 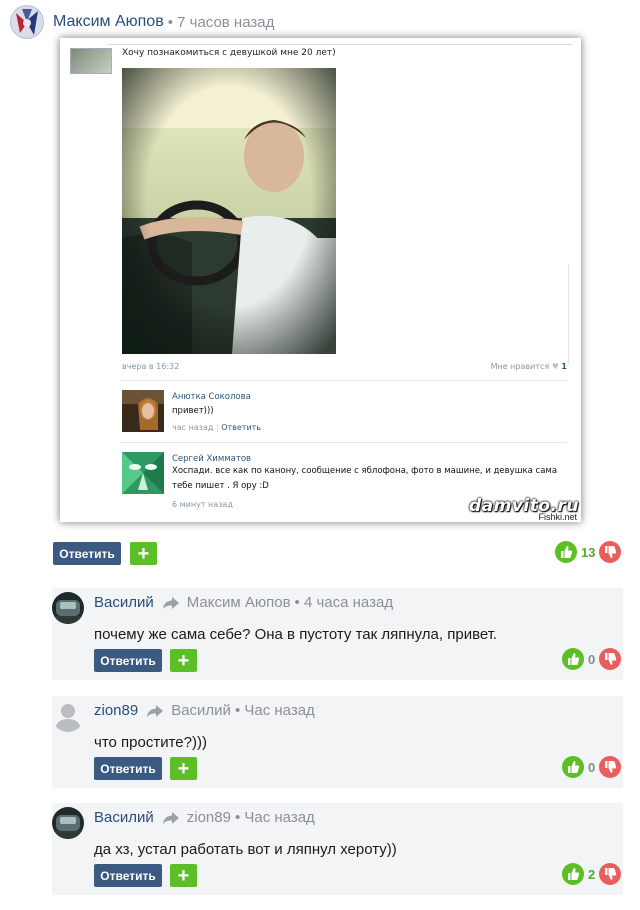 I want to click on post-photo, so click(x=229, y=211).